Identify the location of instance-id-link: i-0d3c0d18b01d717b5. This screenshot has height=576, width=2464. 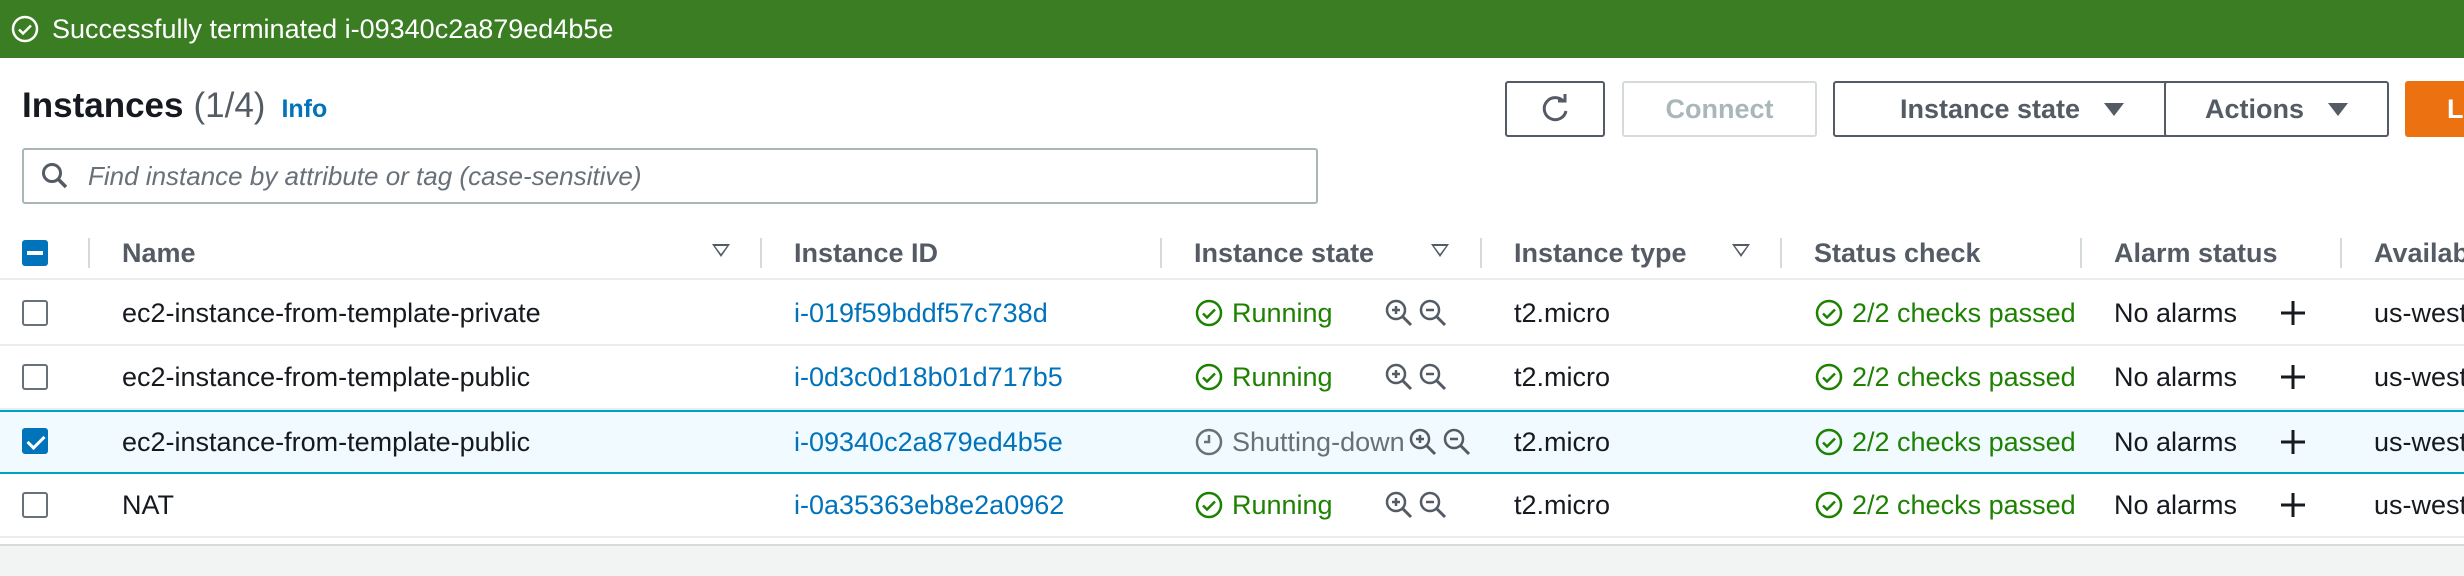
(928, 377).